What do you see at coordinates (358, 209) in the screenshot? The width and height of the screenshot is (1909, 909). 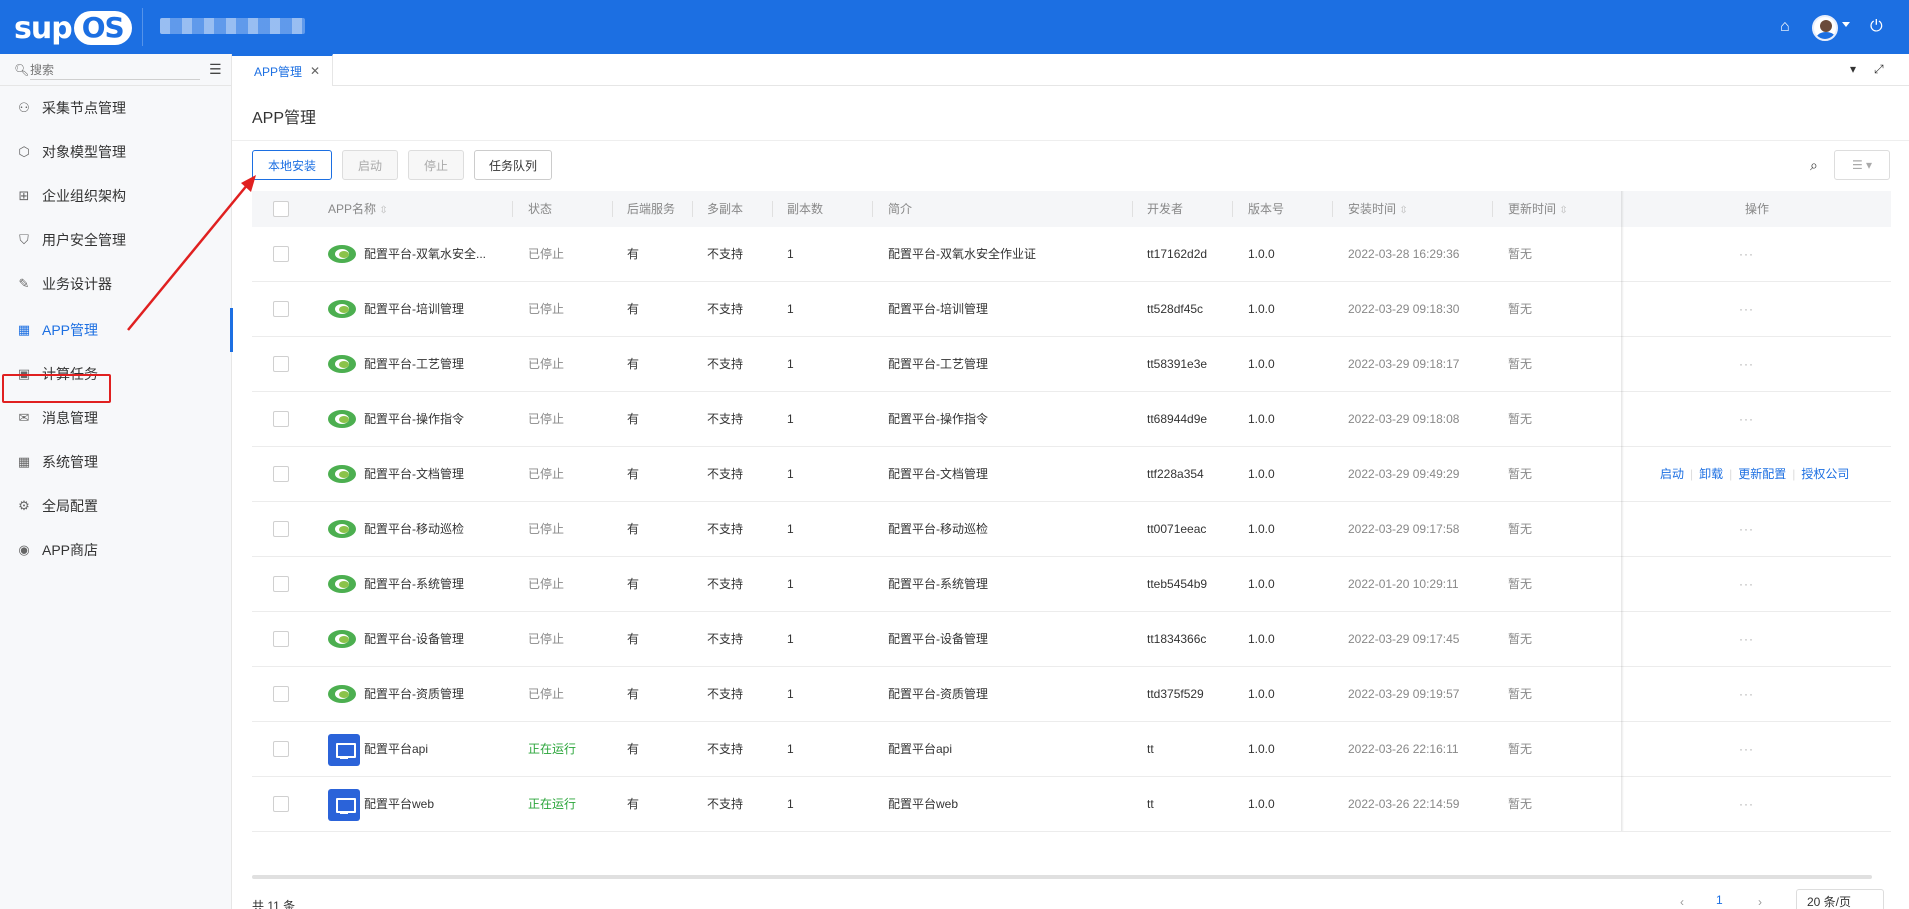 I see `column-header-name: APP名称 ⇳` at bounding box center [358, 209].